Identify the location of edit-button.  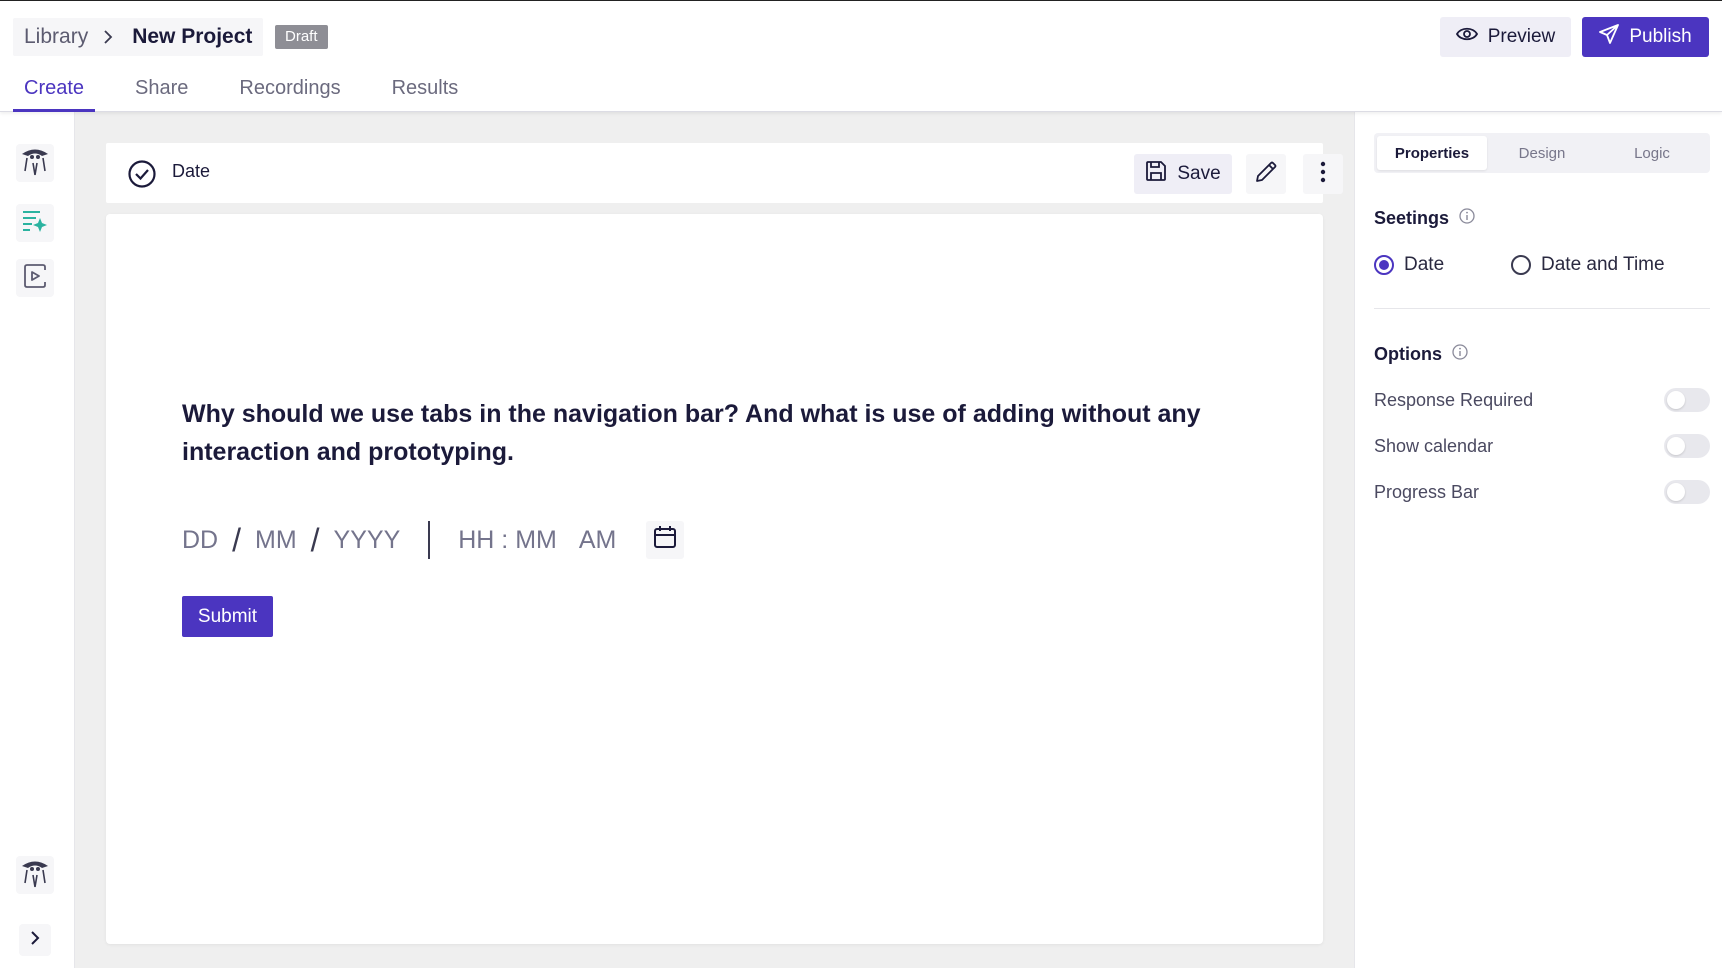
(1266, 174).